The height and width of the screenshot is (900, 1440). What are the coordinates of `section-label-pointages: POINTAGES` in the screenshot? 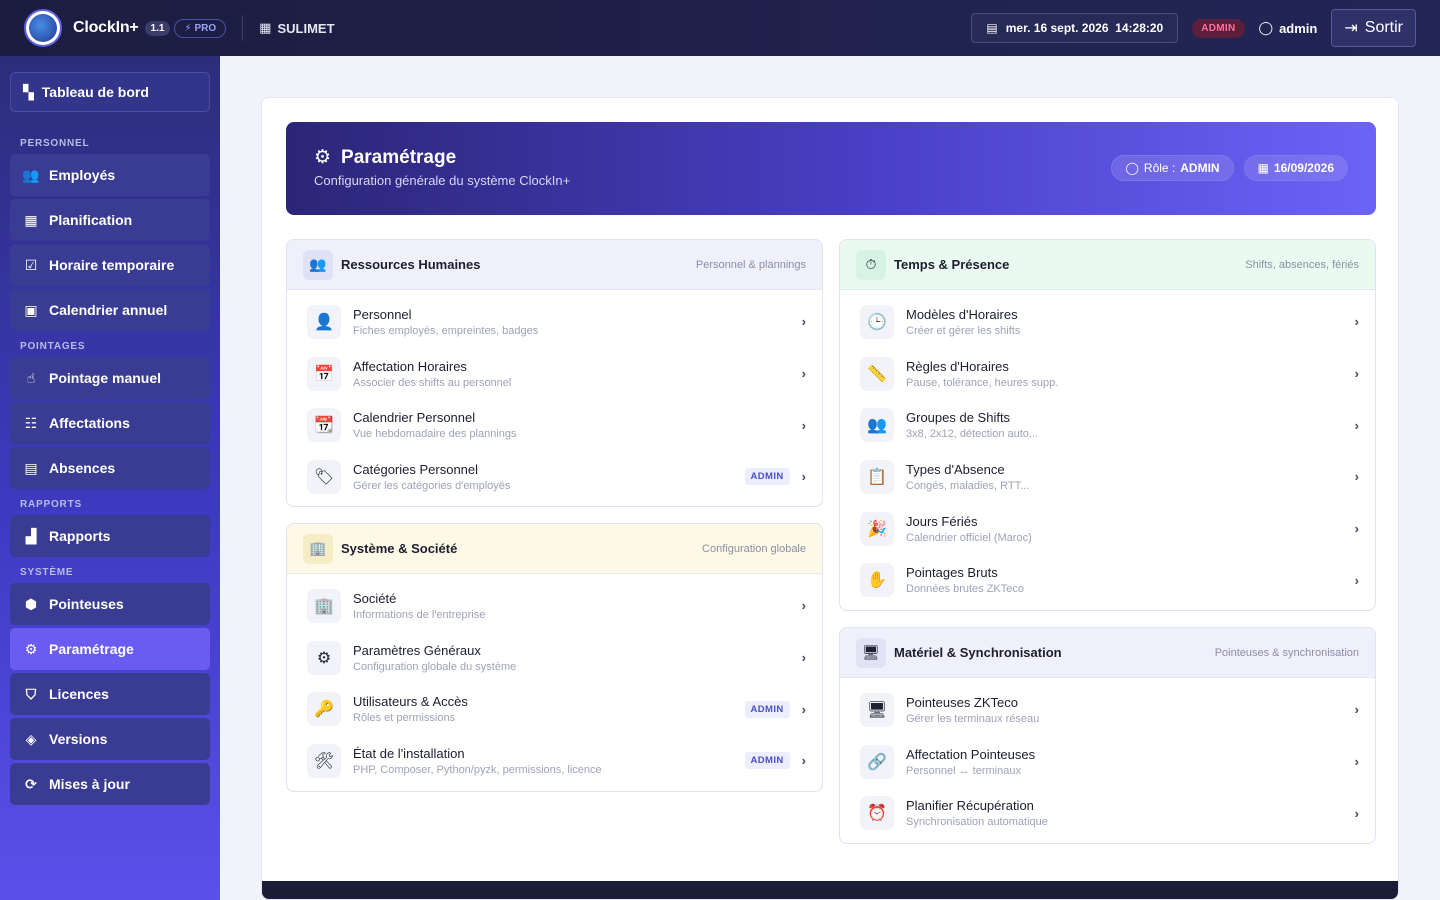 It's located at (53, 346).